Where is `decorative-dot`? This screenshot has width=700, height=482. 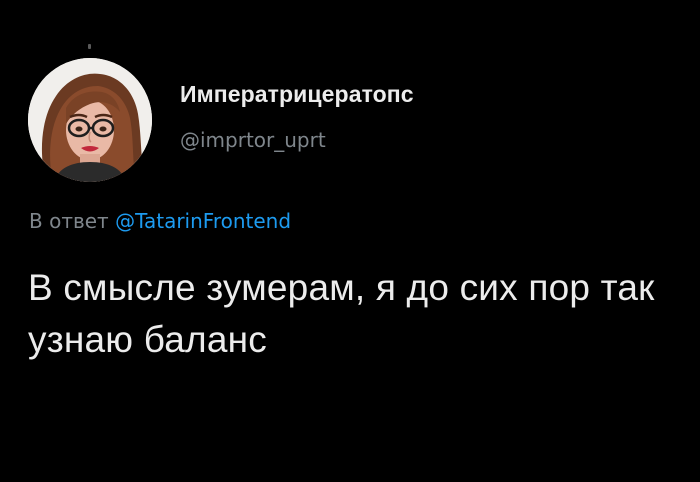
decorative-dot is located at coordinates (89, 46).